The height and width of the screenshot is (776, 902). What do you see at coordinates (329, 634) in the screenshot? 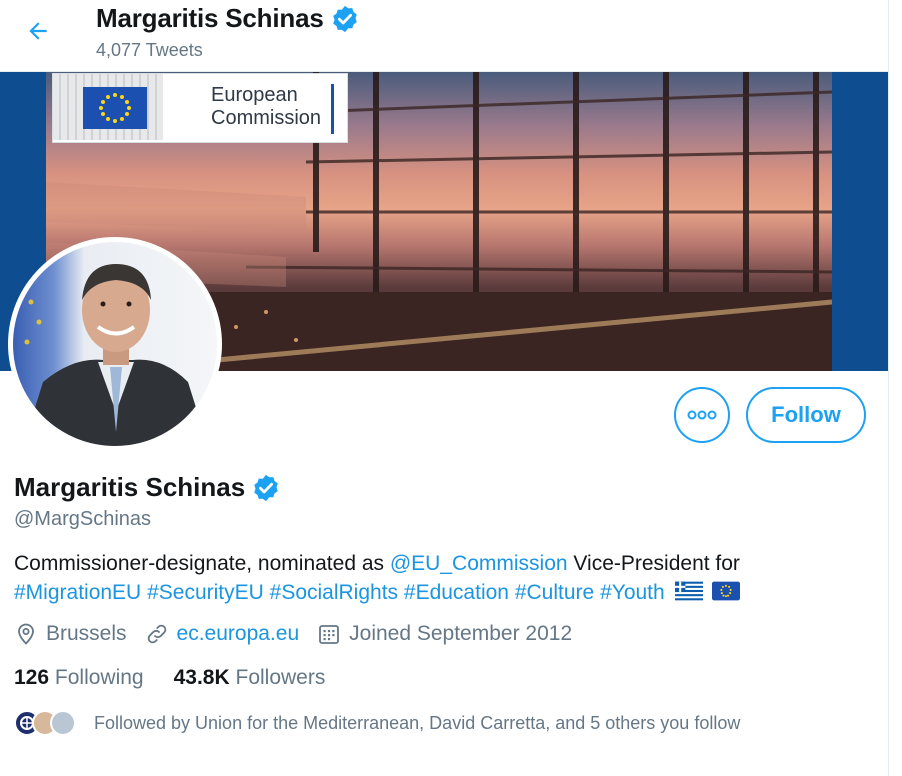
I see `calendar-icon` at bounding box center [329, 634].